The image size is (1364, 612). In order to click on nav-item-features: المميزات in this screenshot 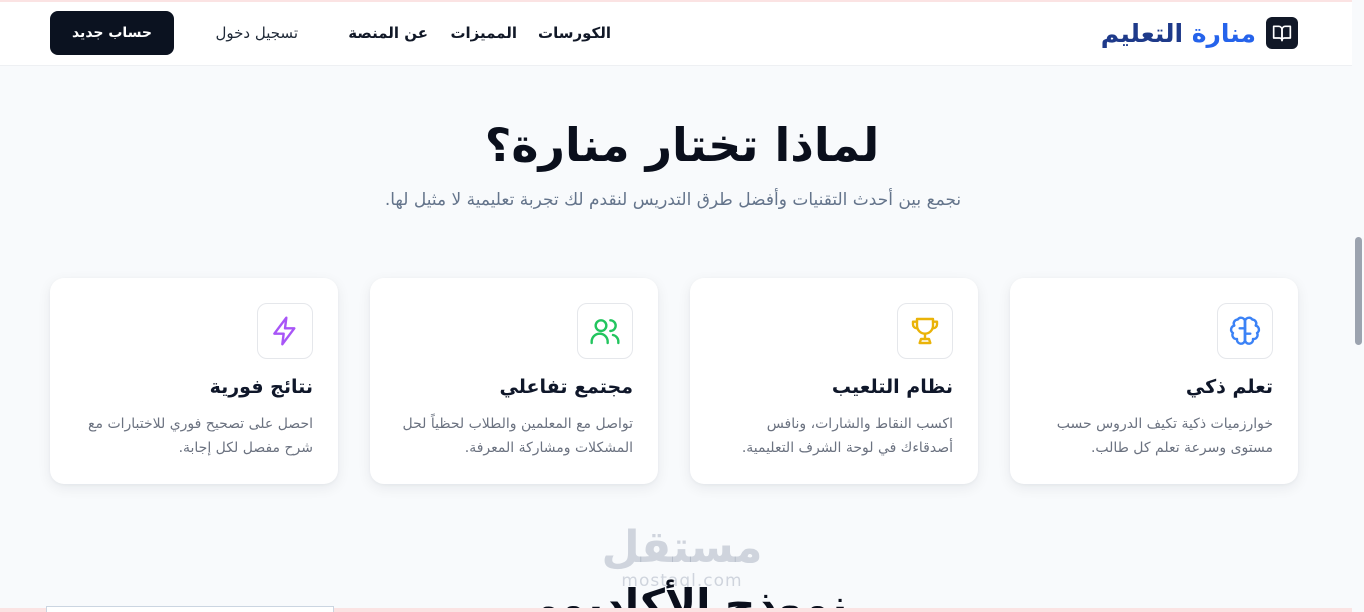, I will do `click(483, 33)`.